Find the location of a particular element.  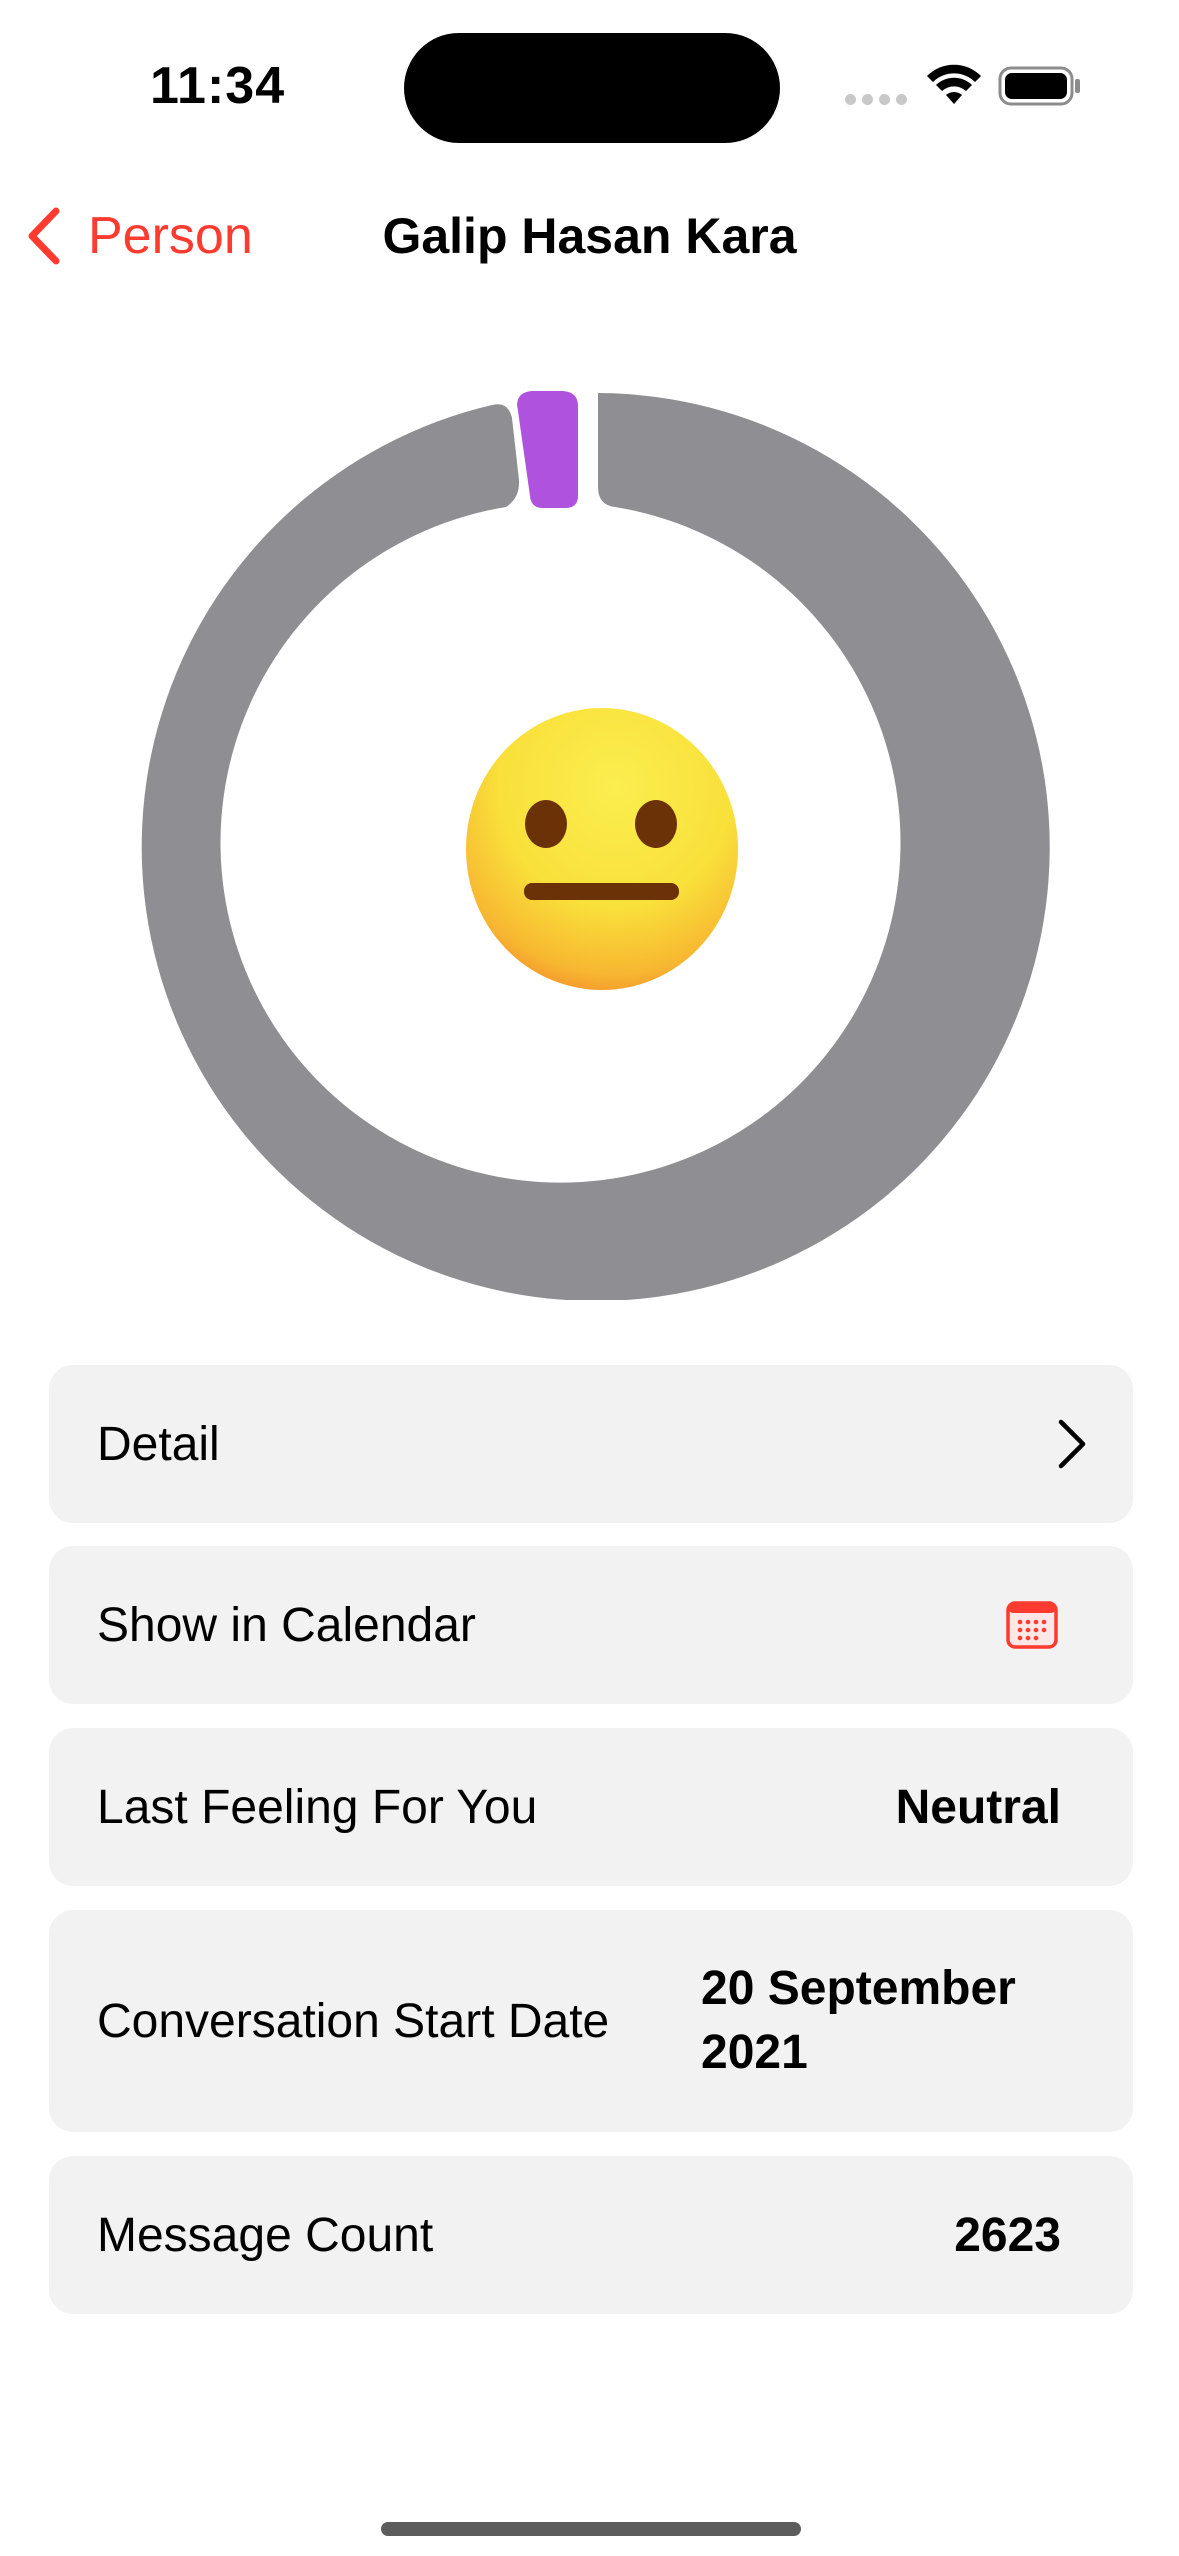

detail-row: Detail is located at coordinates (591, 1444).